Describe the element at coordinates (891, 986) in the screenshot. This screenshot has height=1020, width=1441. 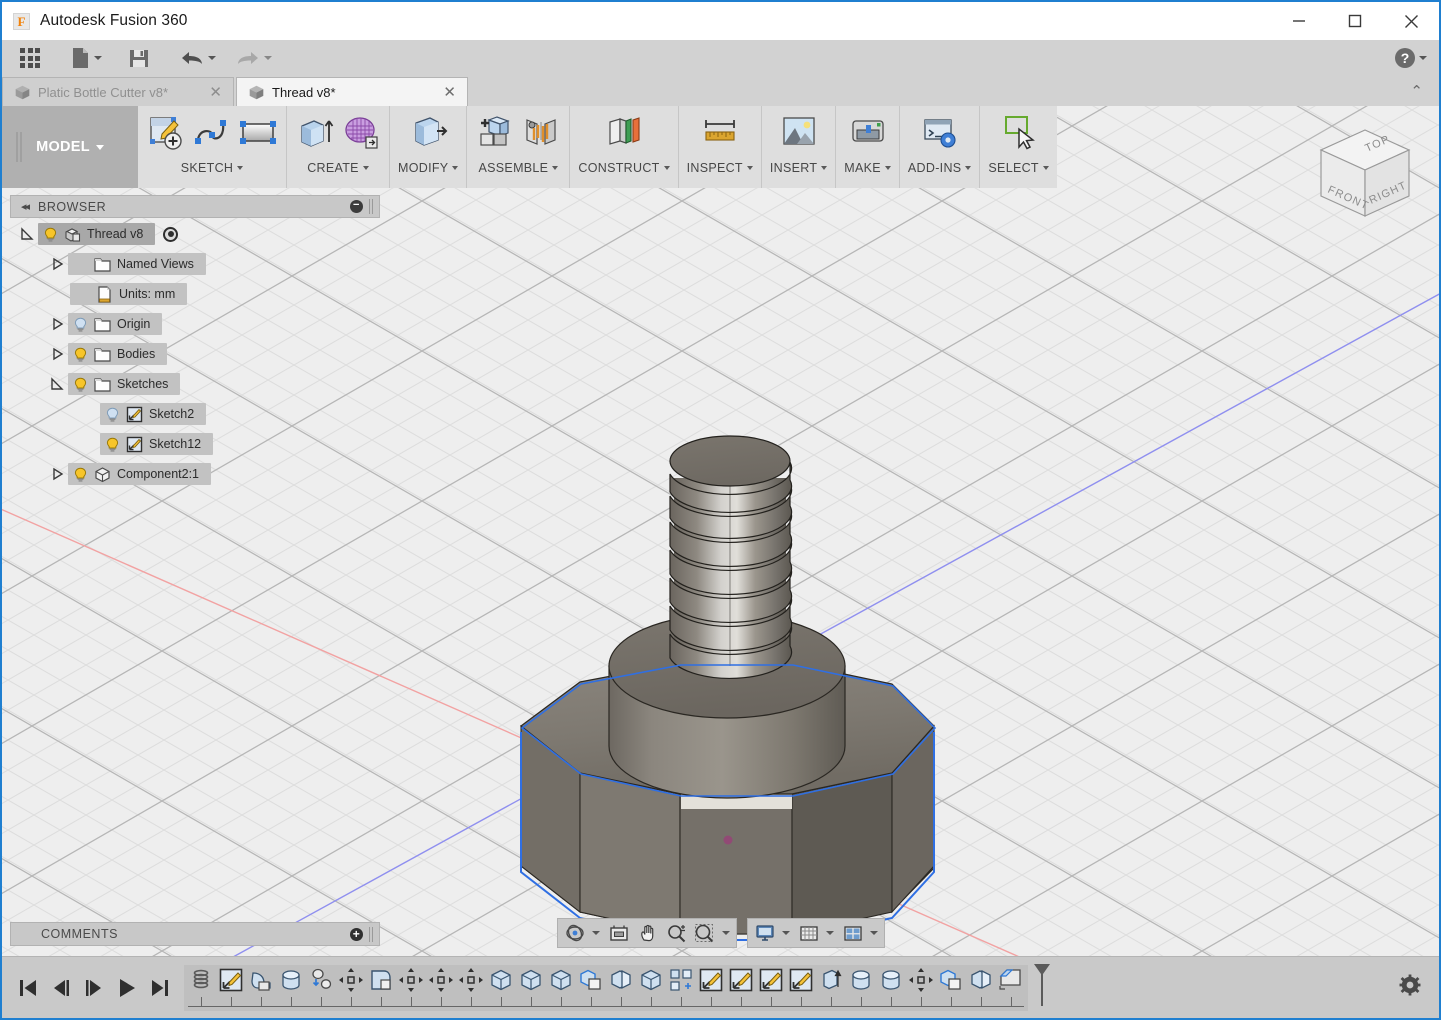
I see `timeline-feature-cyl2` at that location.